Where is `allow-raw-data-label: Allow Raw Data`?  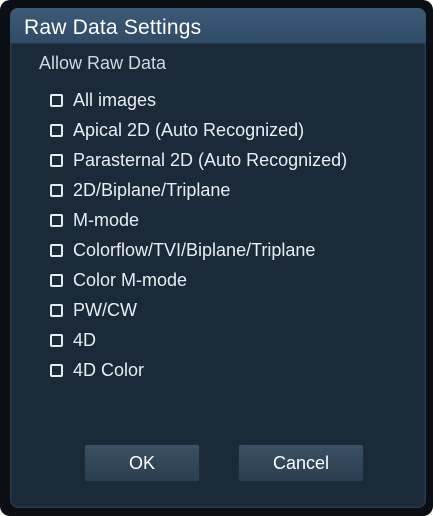
allow-raw-data-label: Allow Raw Data is located at coordinates (103, 63).